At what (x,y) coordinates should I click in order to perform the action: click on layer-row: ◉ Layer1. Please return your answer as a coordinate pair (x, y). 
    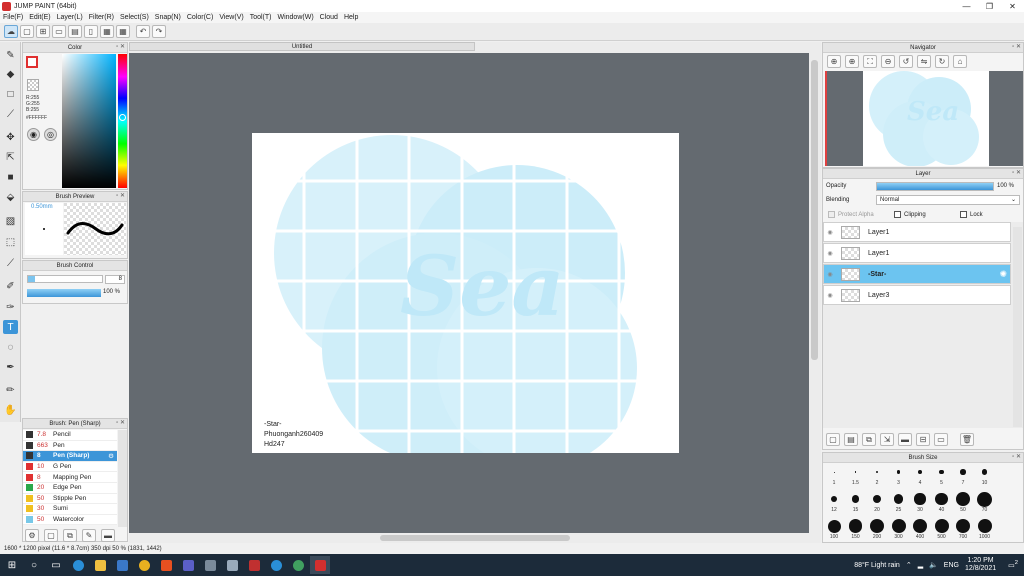
    Looking at the image, I should click on (917, 232).